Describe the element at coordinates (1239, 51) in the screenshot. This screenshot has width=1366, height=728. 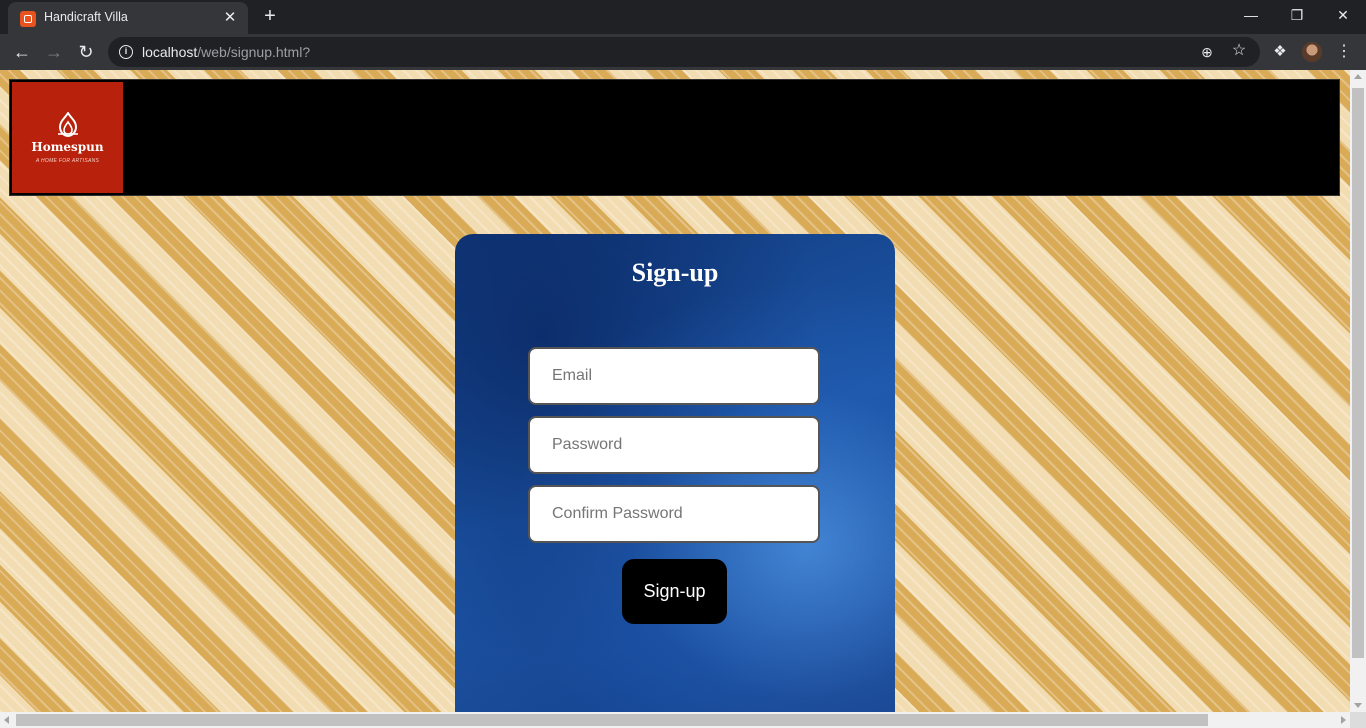
I see `star-icon: ☆` at that location.